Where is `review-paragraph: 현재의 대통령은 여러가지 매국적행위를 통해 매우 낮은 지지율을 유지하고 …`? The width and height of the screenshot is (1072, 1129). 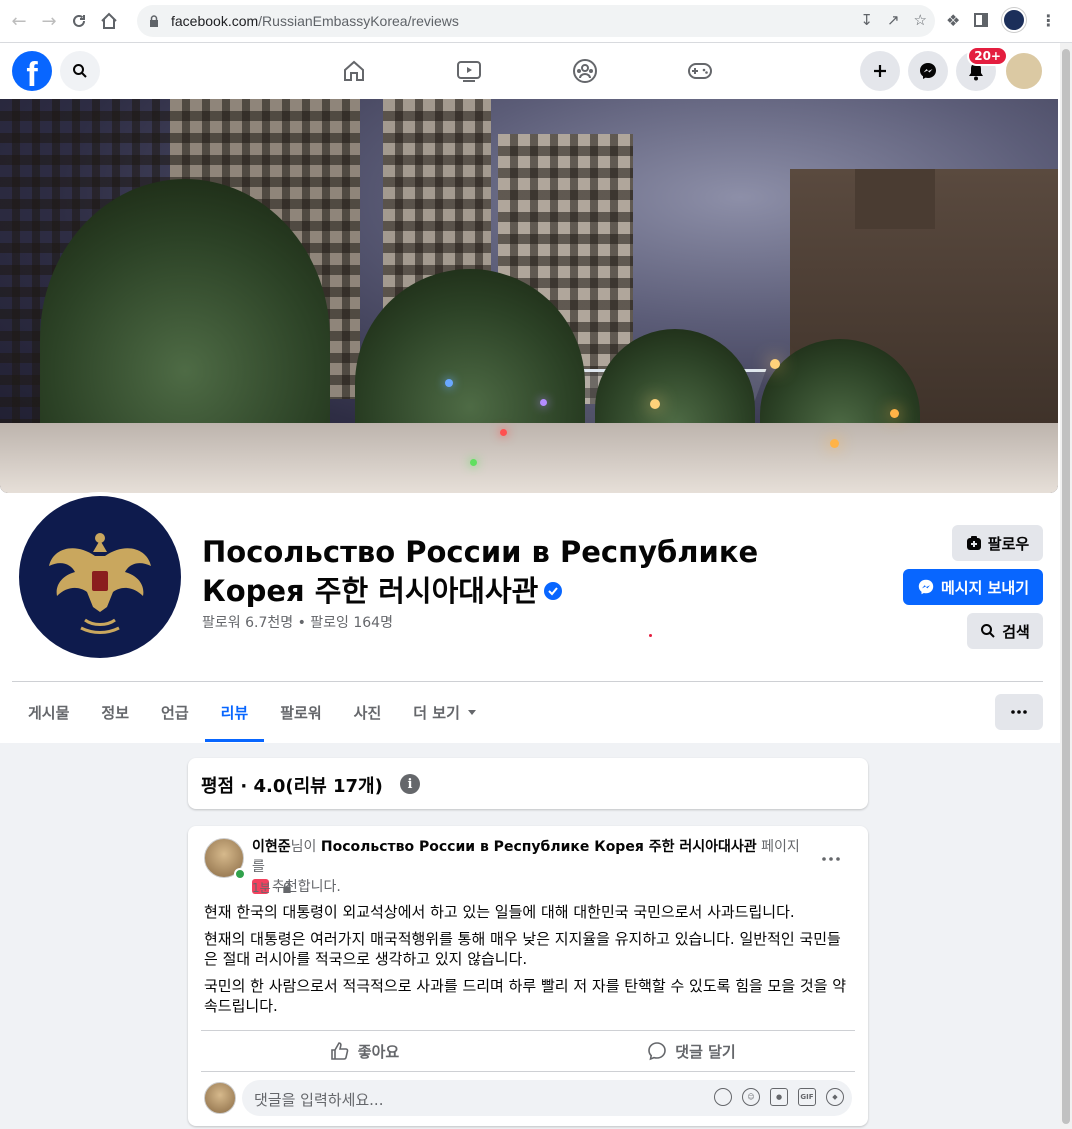
review-paragraph: 현재의 대통령은 여러가지 매국적행위를 통해 매우 낮은 지지율을 유지하고 … is located at coordinates (522, 949).